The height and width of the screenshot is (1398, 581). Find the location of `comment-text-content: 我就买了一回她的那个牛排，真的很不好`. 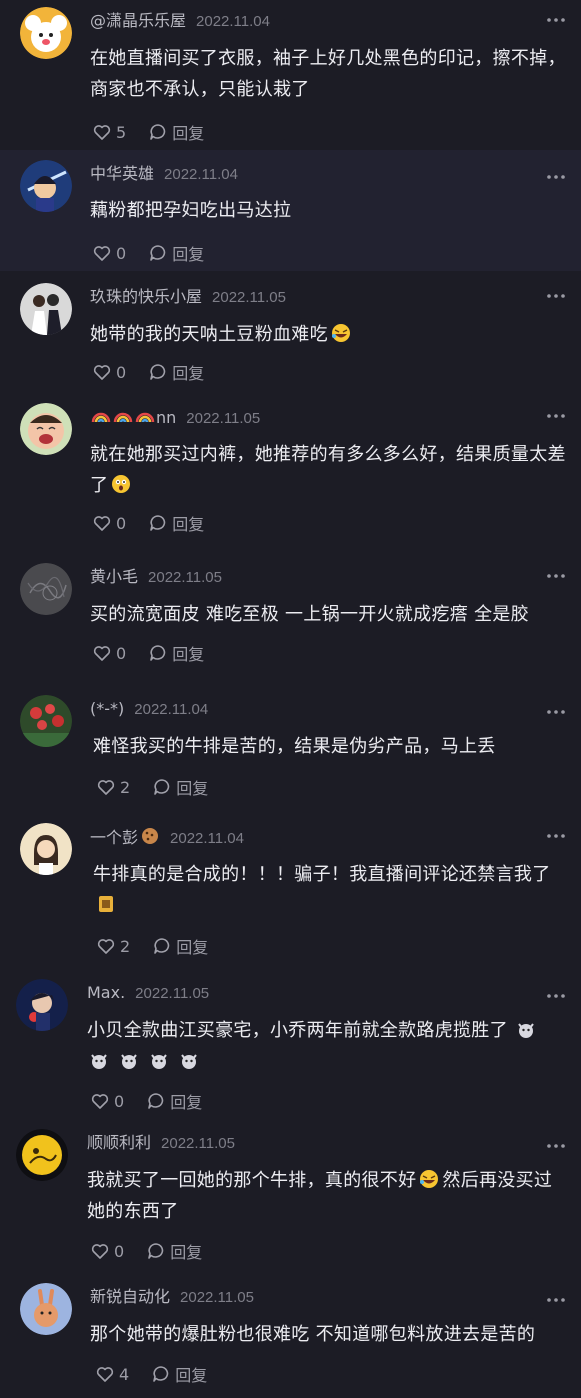

comment-text-content: 我就买了一回她的那个牛排，真的很不好 is located at coordinates (252, 1180).